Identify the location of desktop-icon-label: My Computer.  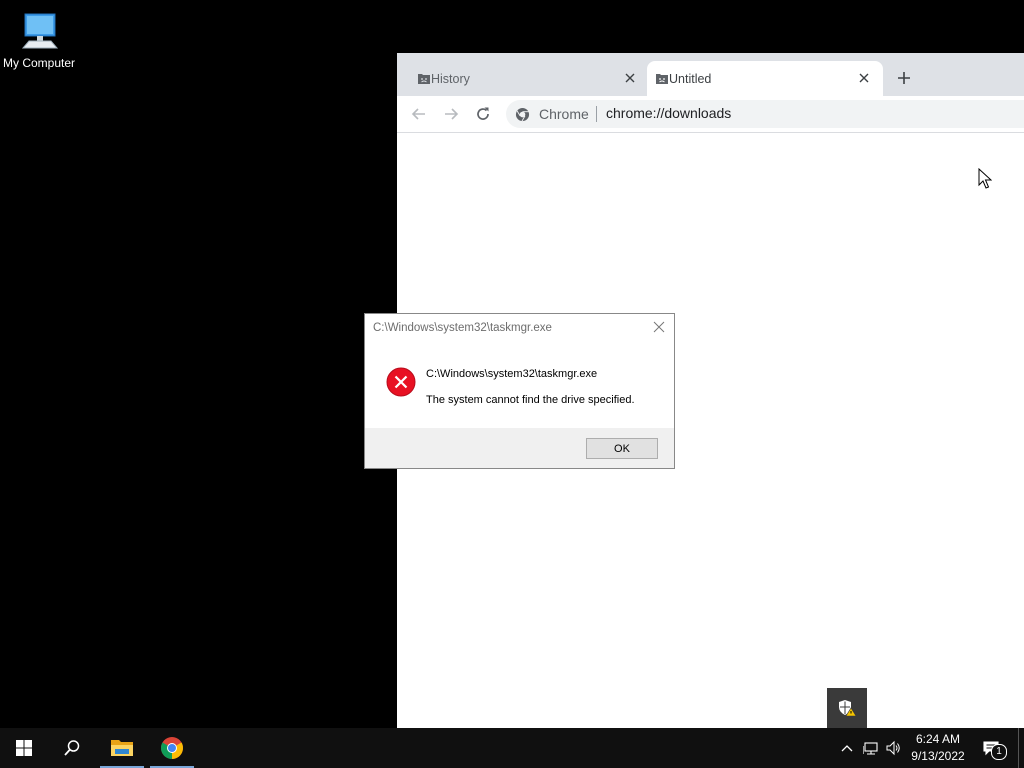
(39, 63).